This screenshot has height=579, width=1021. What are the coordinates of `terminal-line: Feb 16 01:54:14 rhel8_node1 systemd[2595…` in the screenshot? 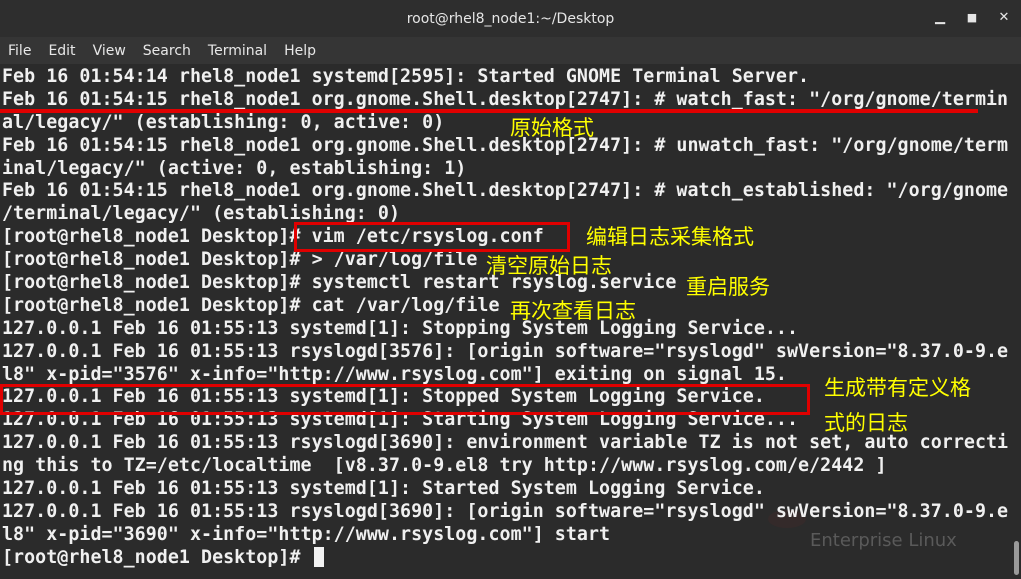 It's located at (406, 76).